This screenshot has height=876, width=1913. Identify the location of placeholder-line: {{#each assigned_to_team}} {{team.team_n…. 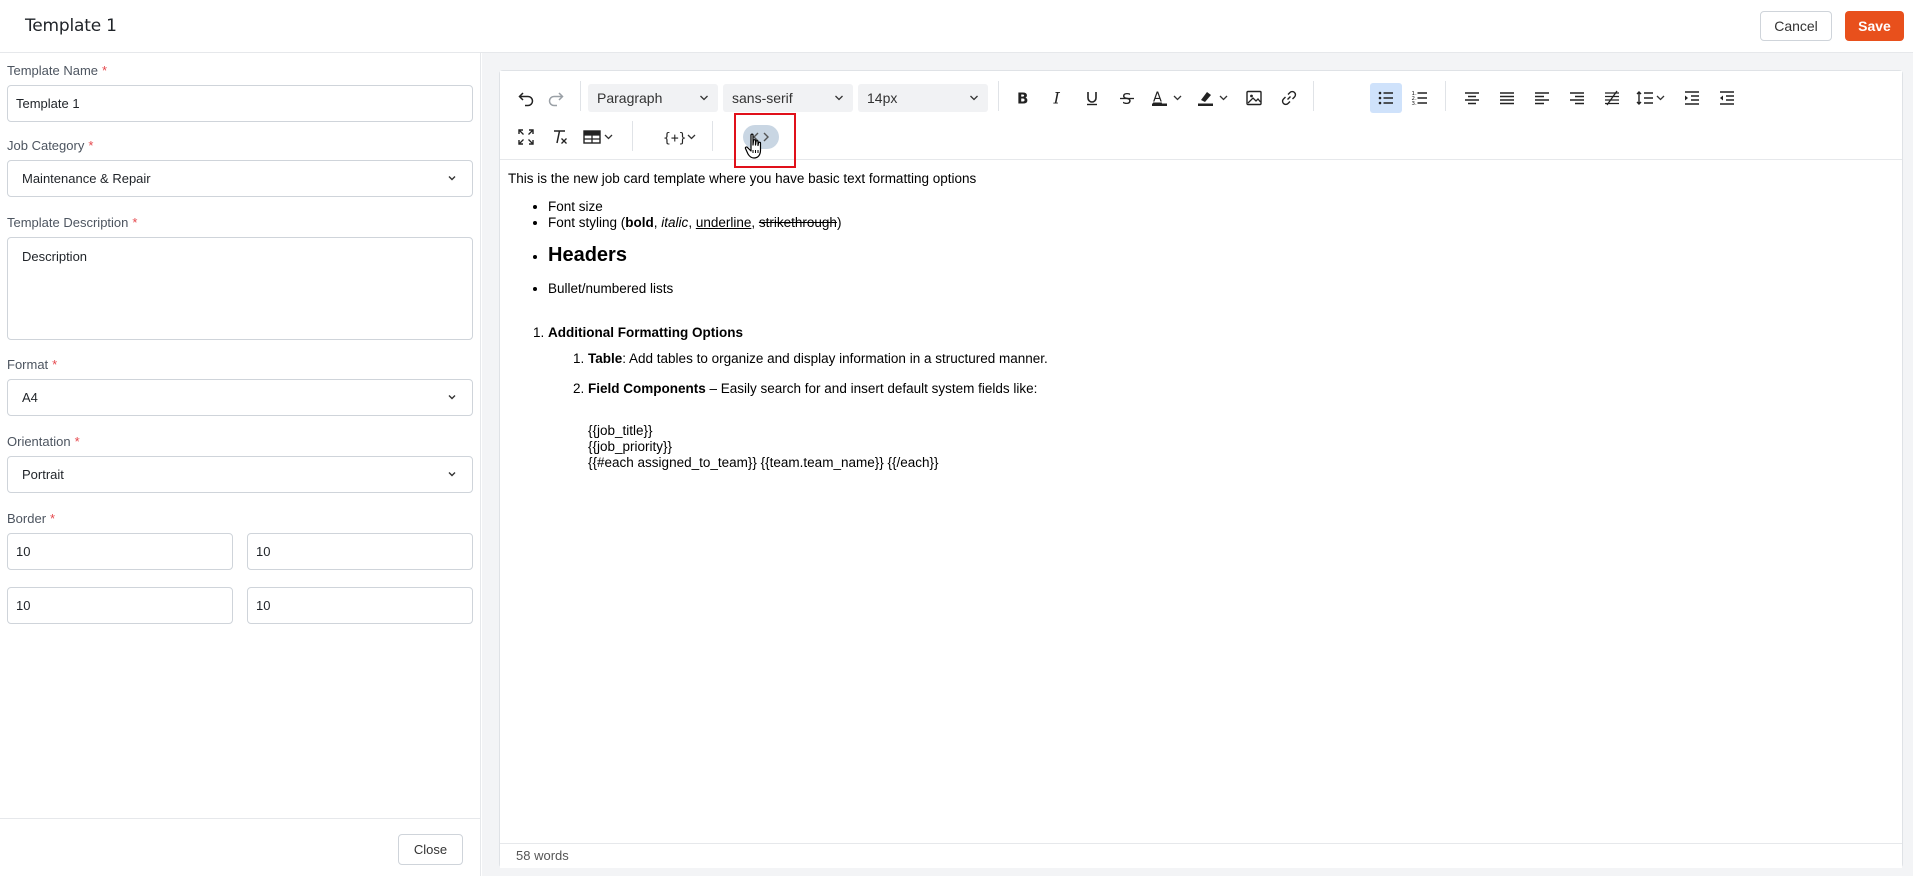
(763, 462).